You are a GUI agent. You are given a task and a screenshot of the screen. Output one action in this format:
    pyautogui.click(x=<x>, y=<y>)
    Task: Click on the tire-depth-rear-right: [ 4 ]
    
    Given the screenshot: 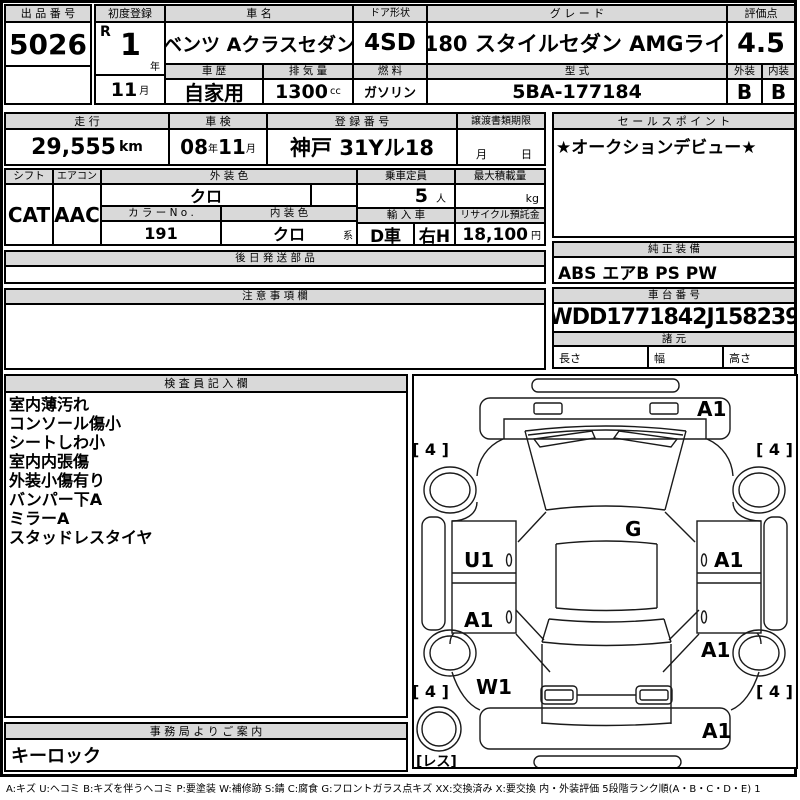 What is the action you would take?
    pyautogui.click(x=774, y=691)
    